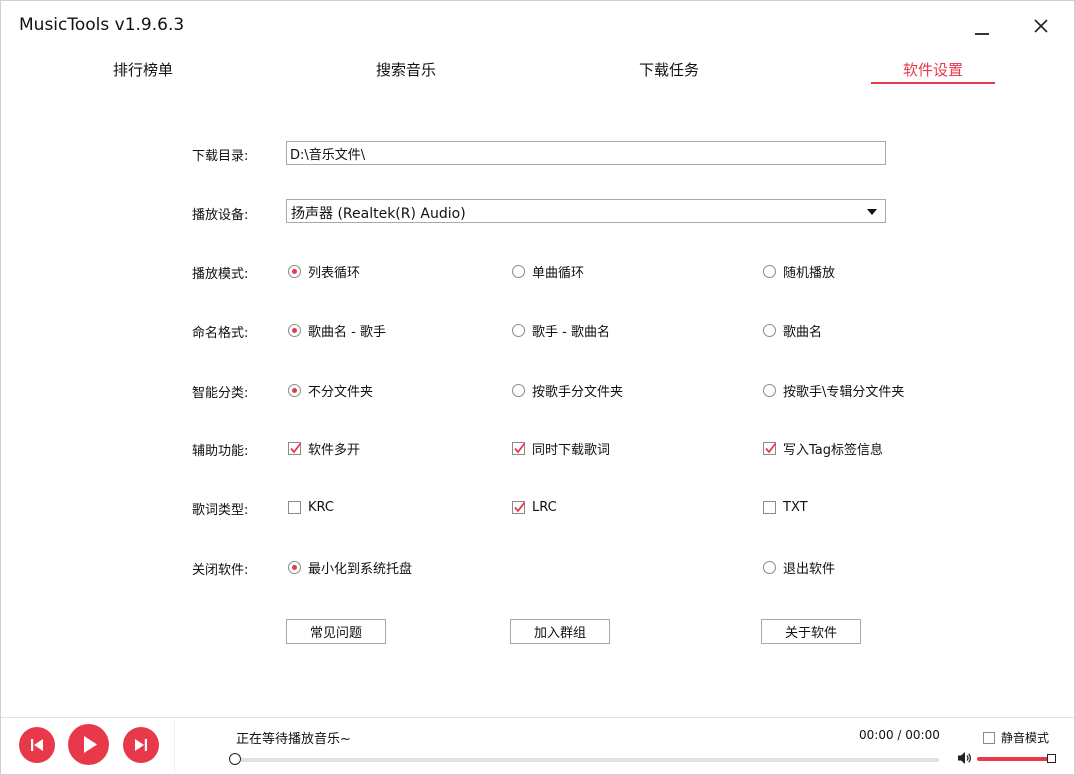 This screenshot has width=1075, height=775. What do you see at coordinates (220, 156) in the screenshot?
I see `download-dir-label: 下载目录:` at bounding box center [220, 156].